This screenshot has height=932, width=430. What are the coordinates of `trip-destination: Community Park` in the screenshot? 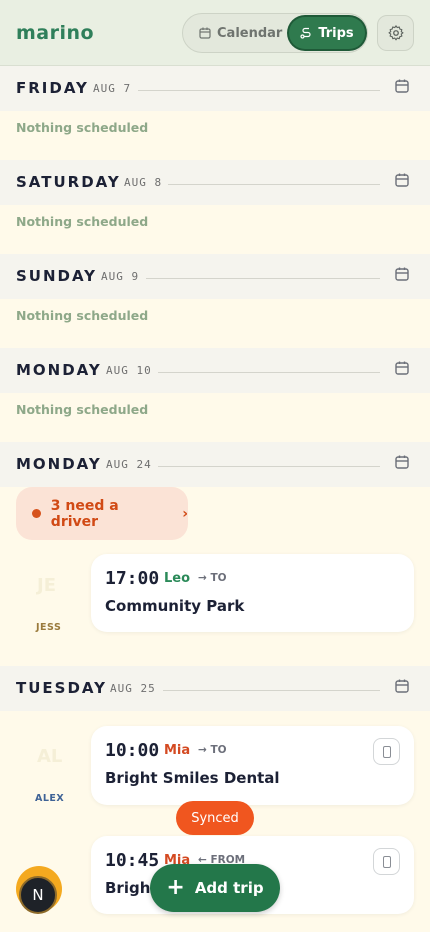 It's located at (175, 606).